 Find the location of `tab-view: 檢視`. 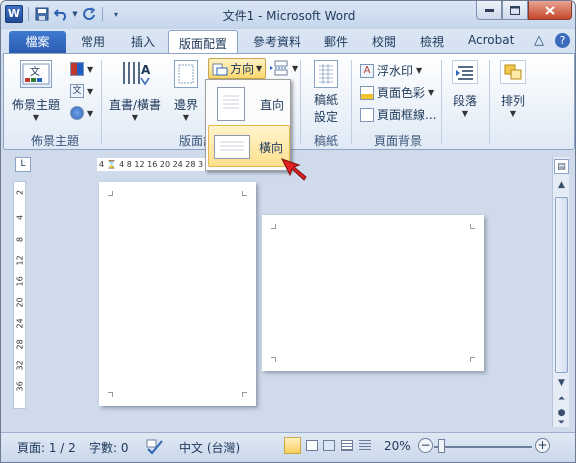

tab-view: 檢視 is located at coordinates (432, 41).